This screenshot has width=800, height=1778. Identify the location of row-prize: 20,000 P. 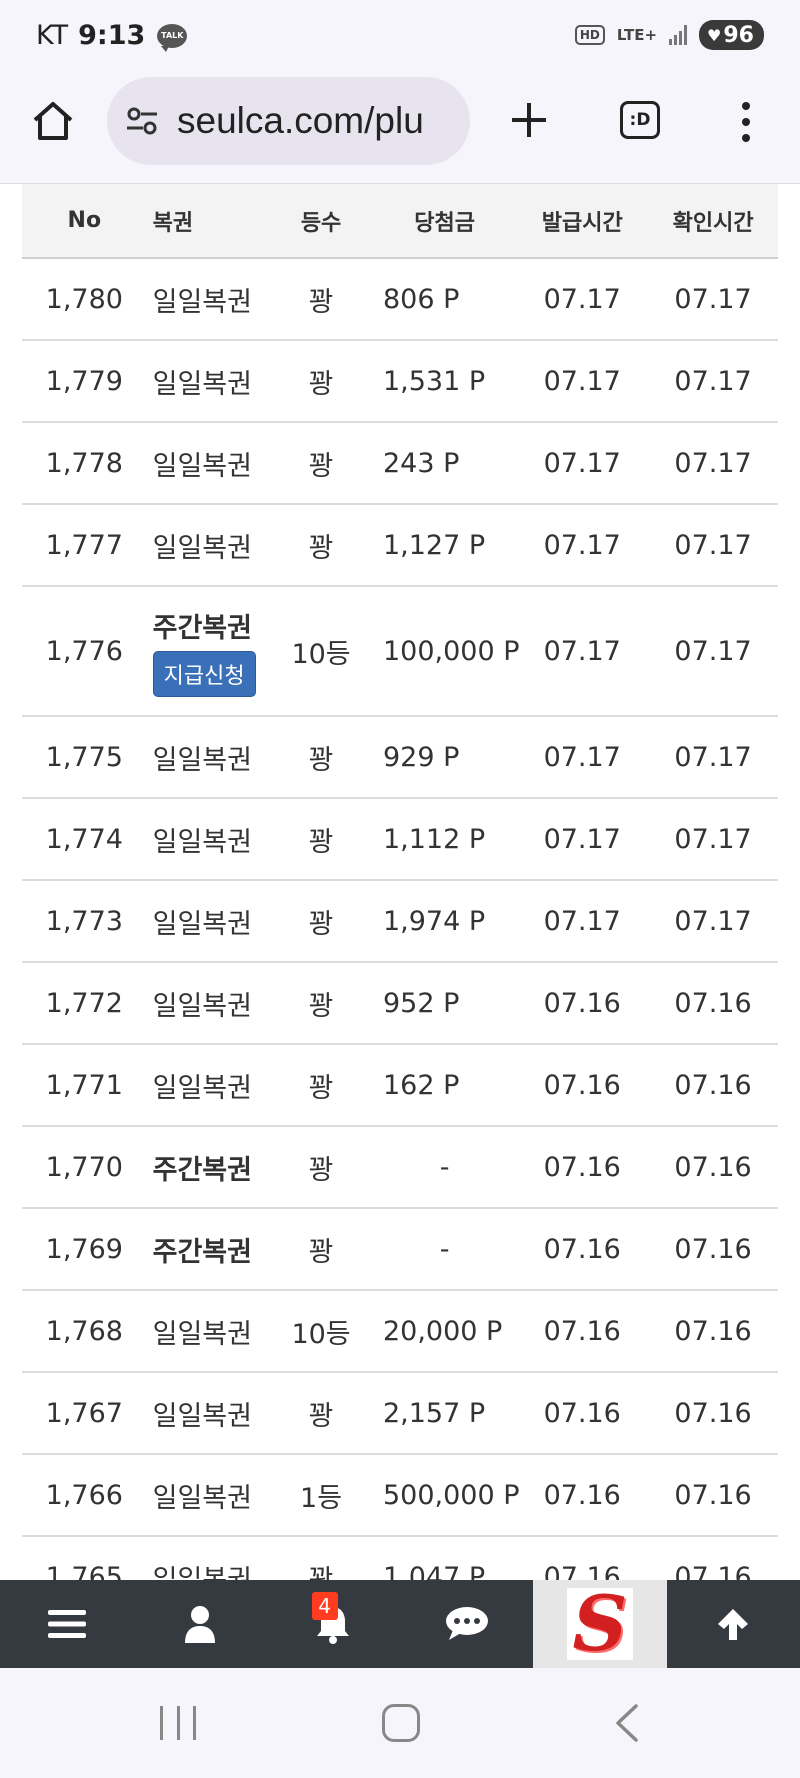
(444, 1331).